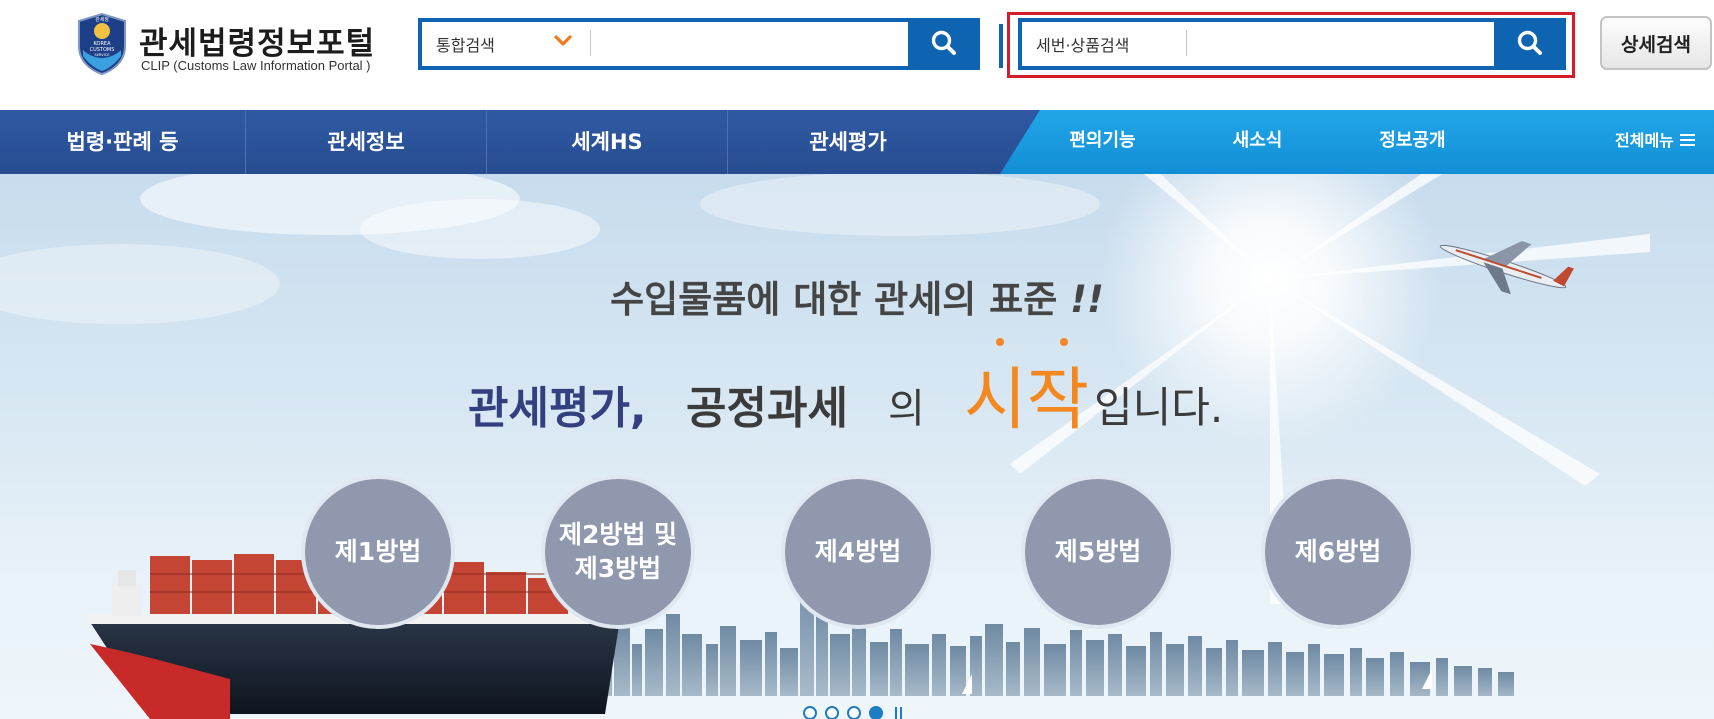 This screenshot has height=719, width=1714. I want to click on search-type-select: 통합검색, so click(465, 44).